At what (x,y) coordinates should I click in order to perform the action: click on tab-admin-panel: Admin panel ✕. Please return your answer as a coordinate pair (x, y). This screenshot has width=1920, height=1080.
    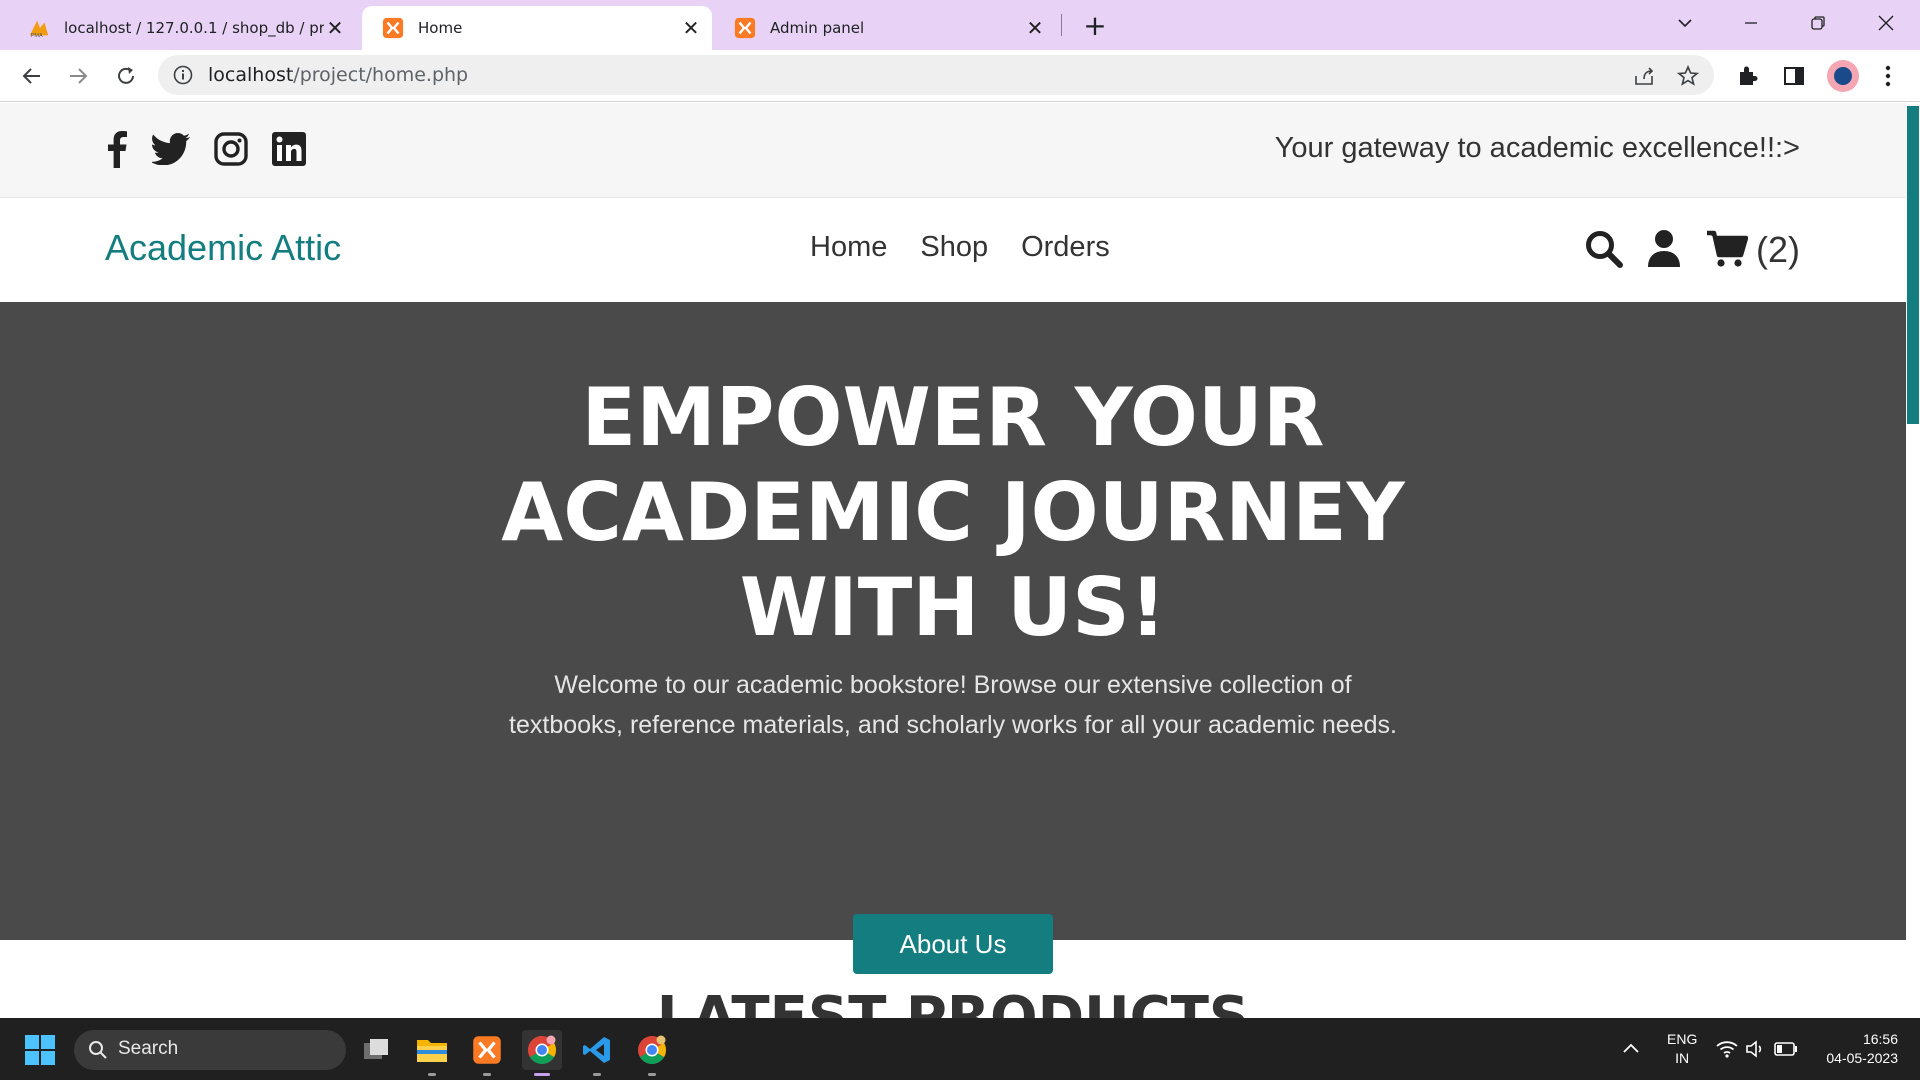
    Looking at the image, I should click on (885, 28).